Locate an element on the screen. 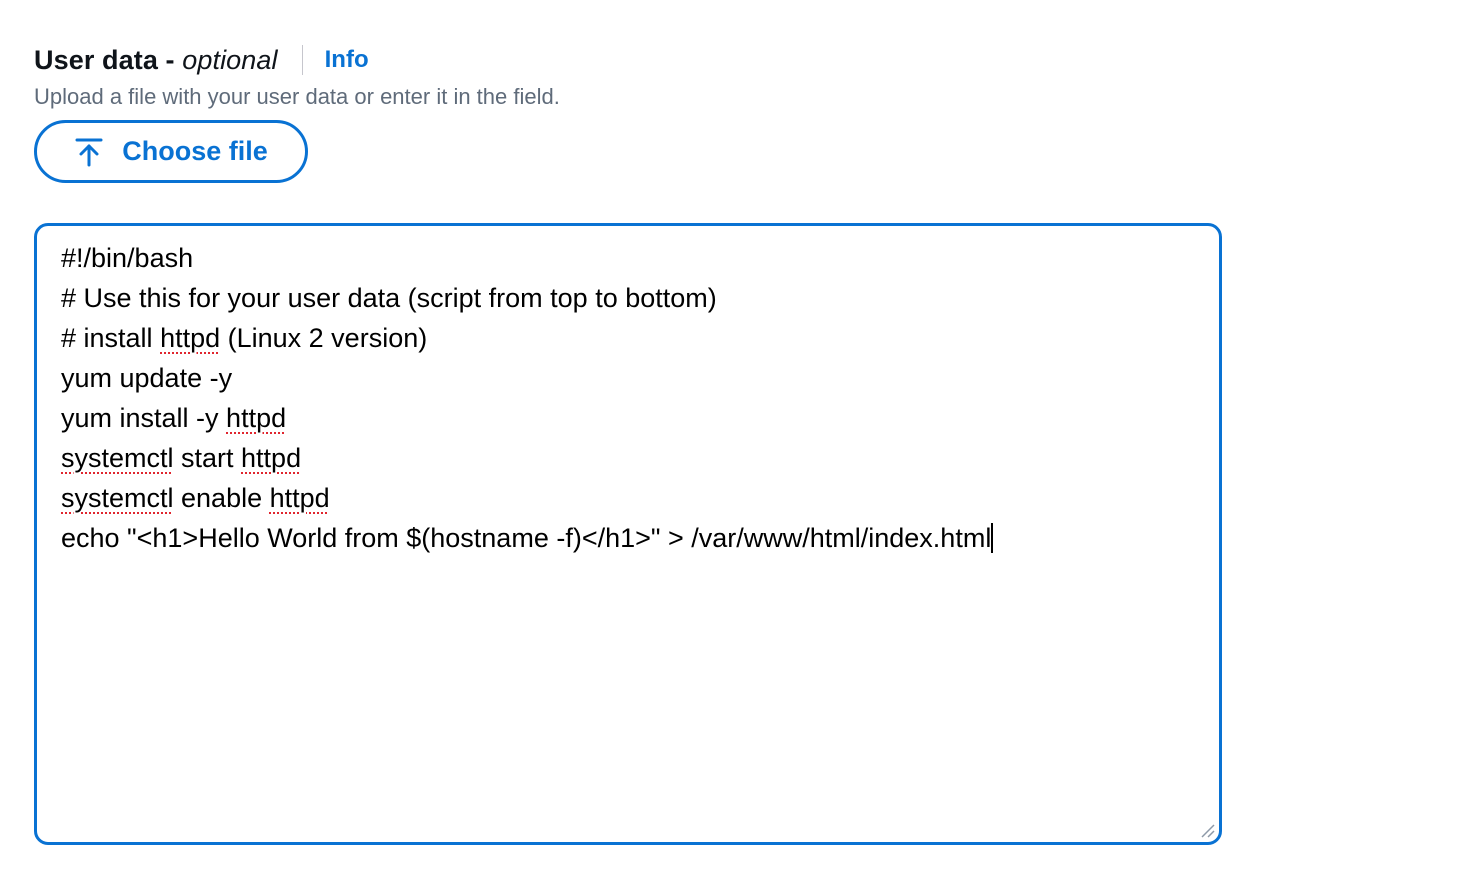 The width and height of the screenshot is (1458, 876). code-text: enable is located at coordinates (221, 498).